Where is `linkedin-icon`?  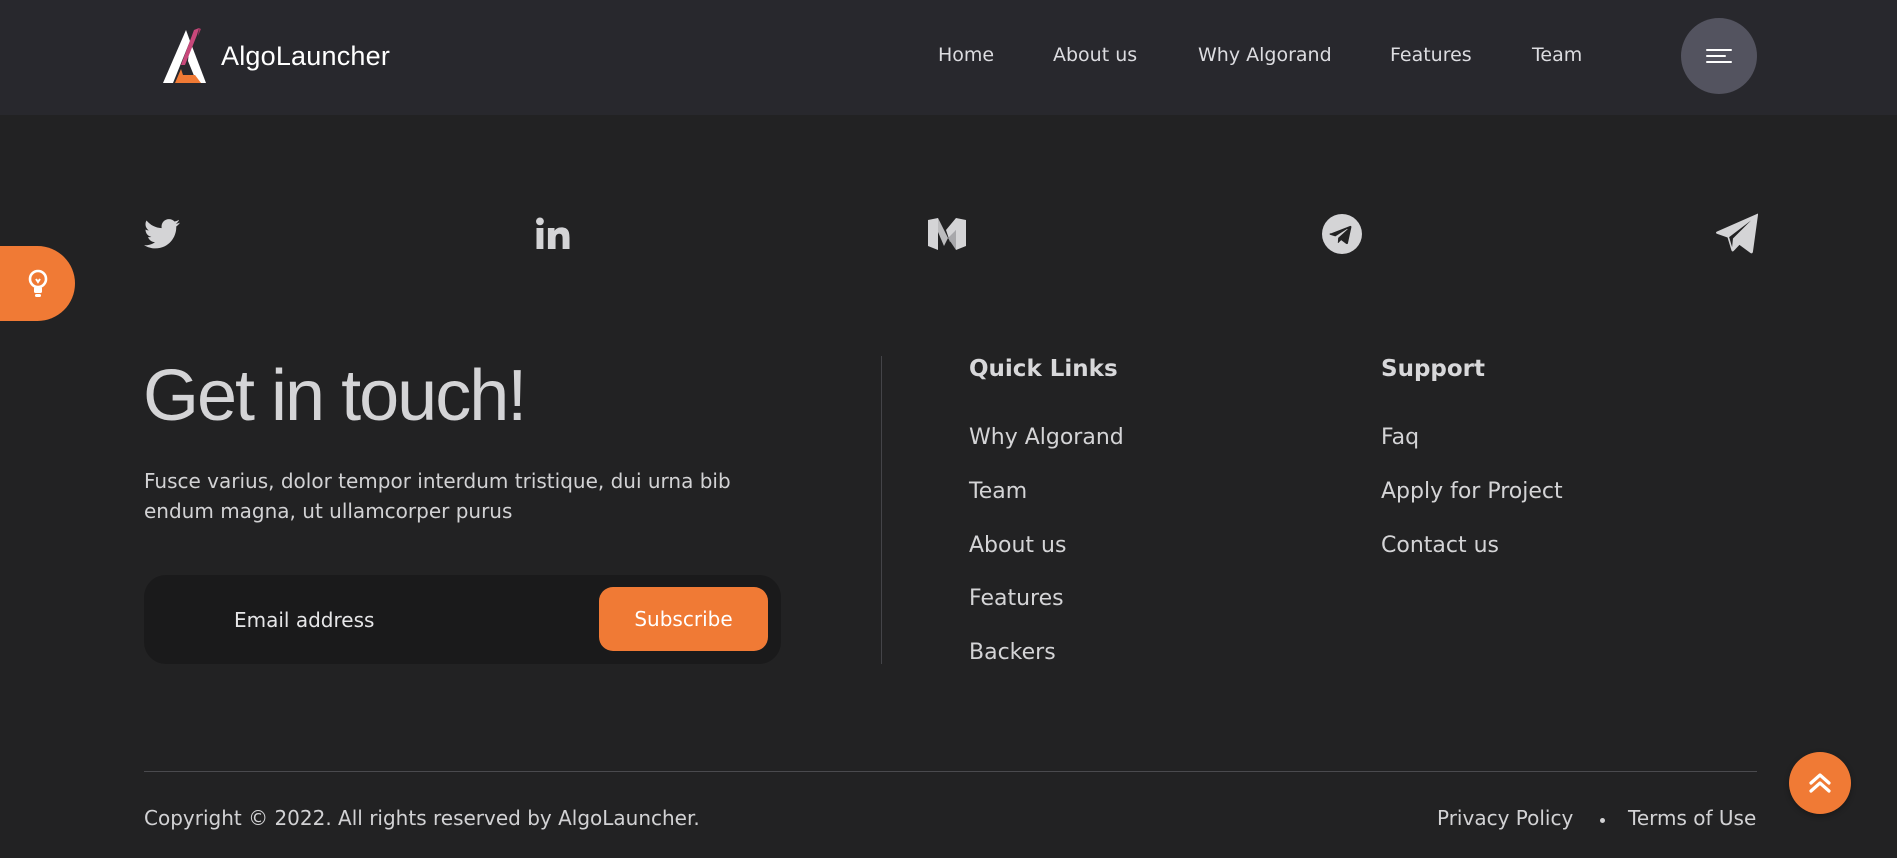
linkedin-icon is located at coordinates (553, 233).